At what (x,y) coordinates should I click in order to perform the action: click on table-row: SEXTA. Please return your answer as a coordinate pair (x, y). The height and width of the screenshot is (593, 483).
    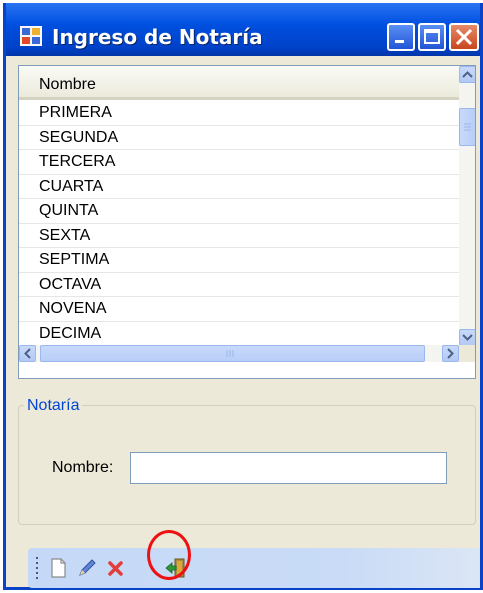
    Looking at the image, I should click on (239, 236).